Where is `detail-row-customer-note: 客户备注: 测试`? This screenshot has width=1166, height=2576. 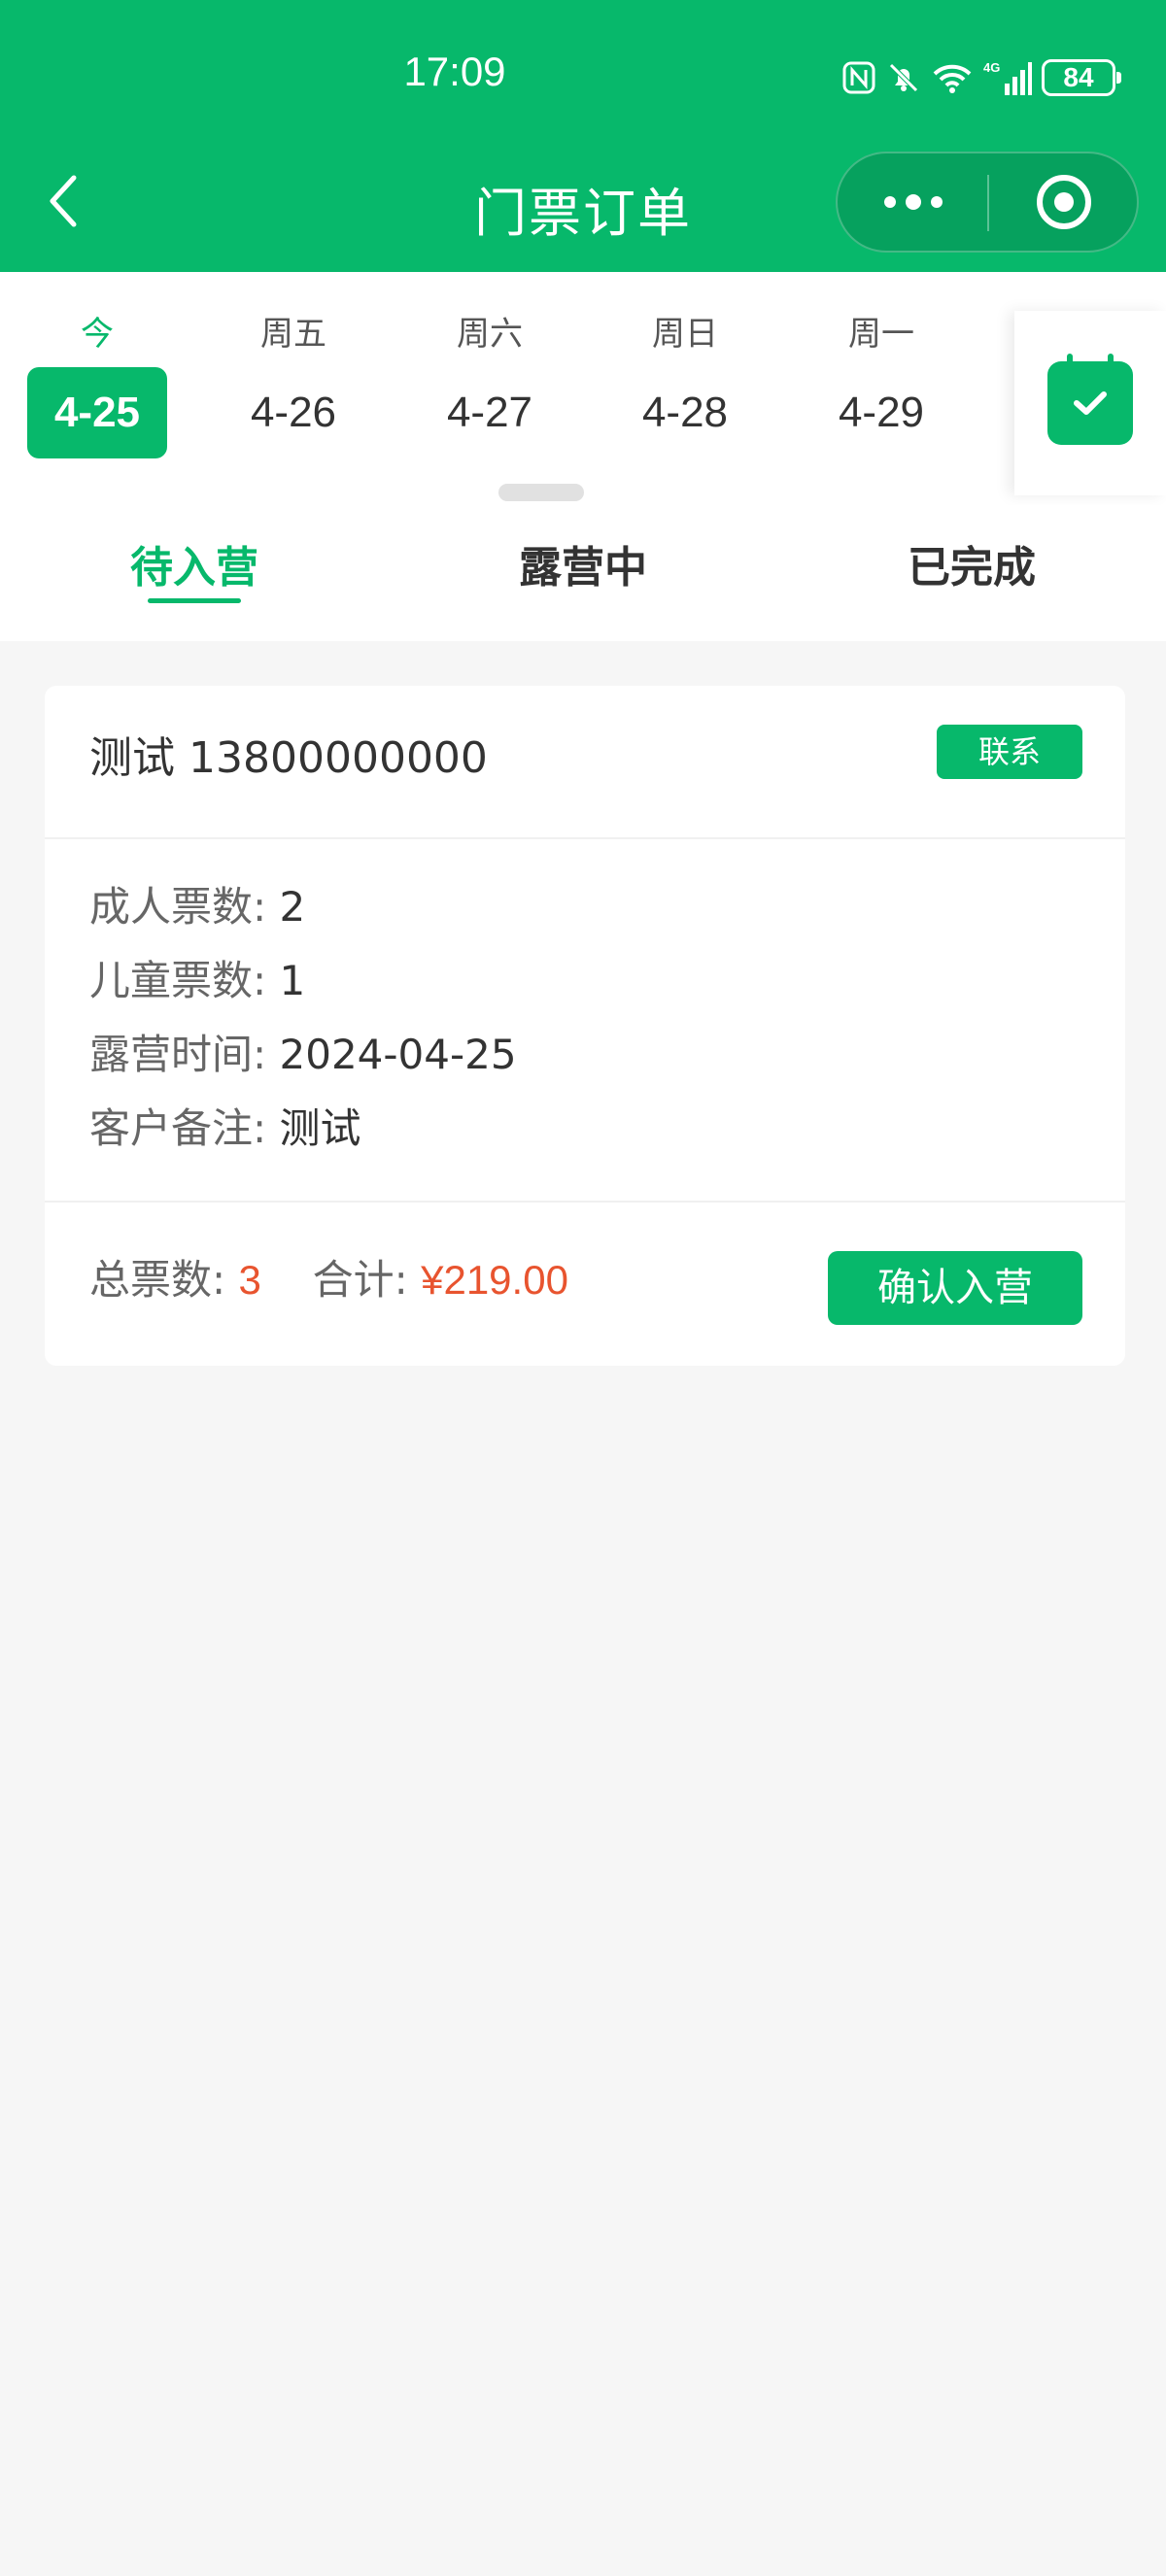
detail-row-customer-note: 客户备注: 测试 is located at coordinates (225, 1125).